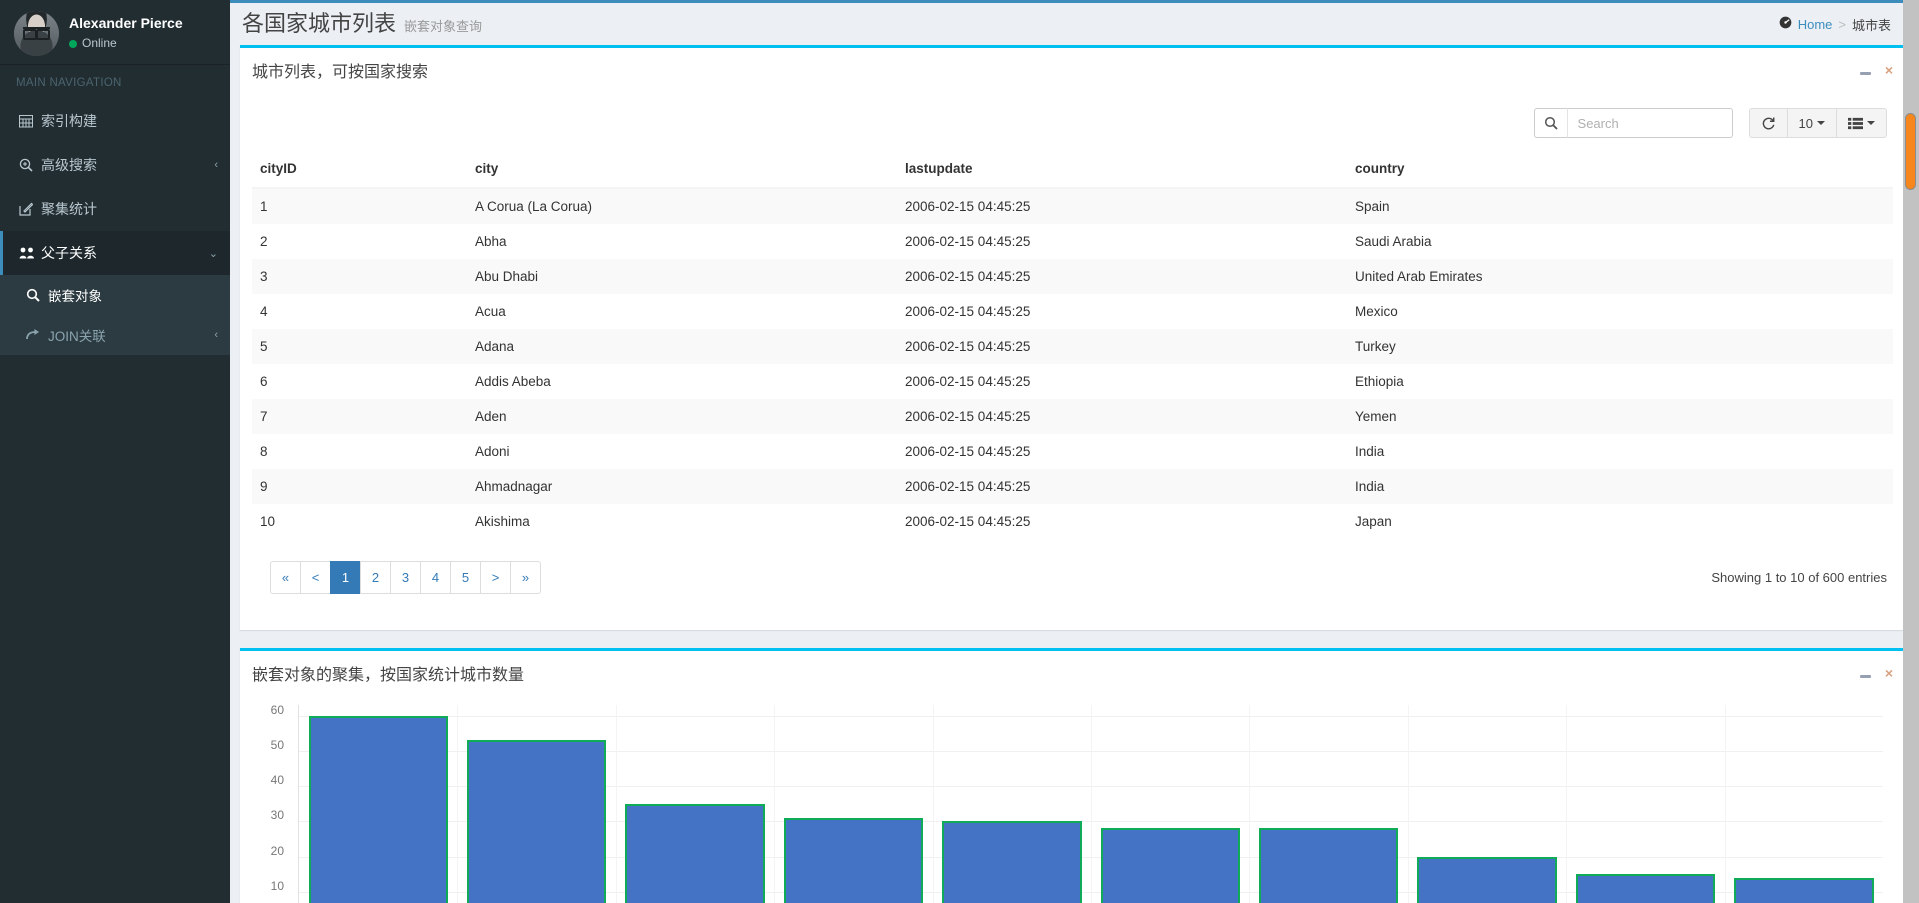 This screenshot has width=1919, height=903. What do you see at coordinates (1072, 416) in the screenshot?
I see `table-row: 7 Aden 2006-02-15 04:45:25 Yemen` at bounding box center [1072, 416].